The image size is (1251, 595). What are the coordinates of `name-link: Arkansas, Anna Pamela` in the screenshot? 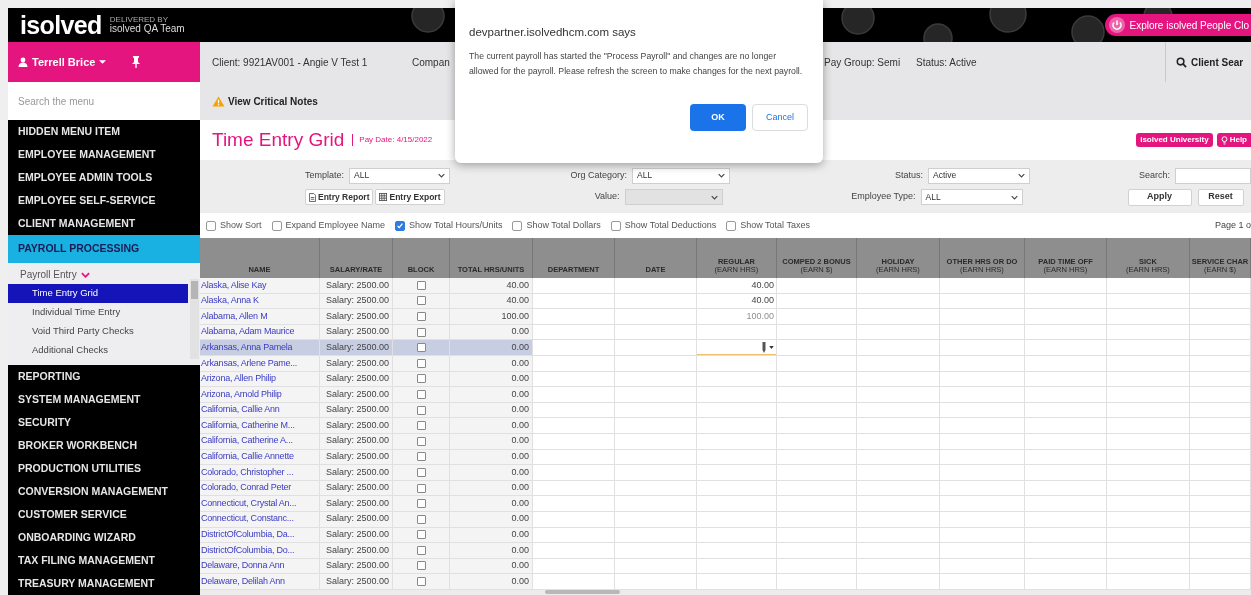 It's located at (260, 348).